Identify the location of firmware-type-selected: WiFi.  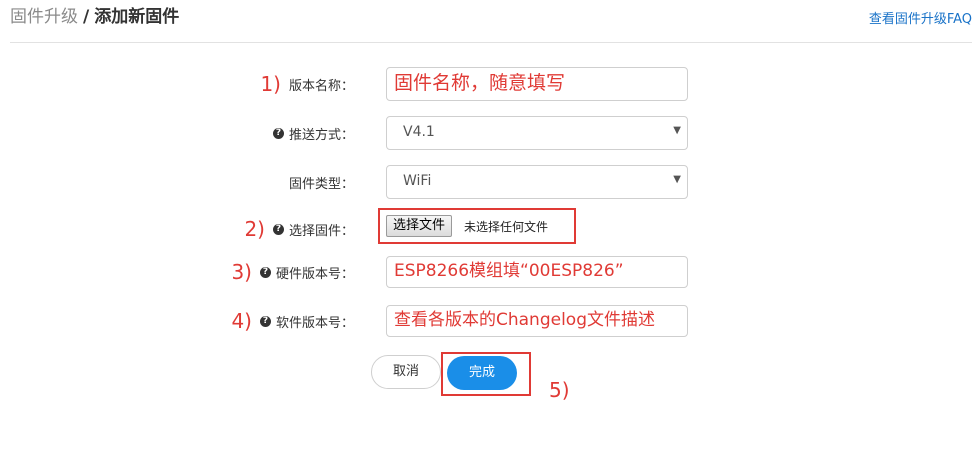
(417, 181).